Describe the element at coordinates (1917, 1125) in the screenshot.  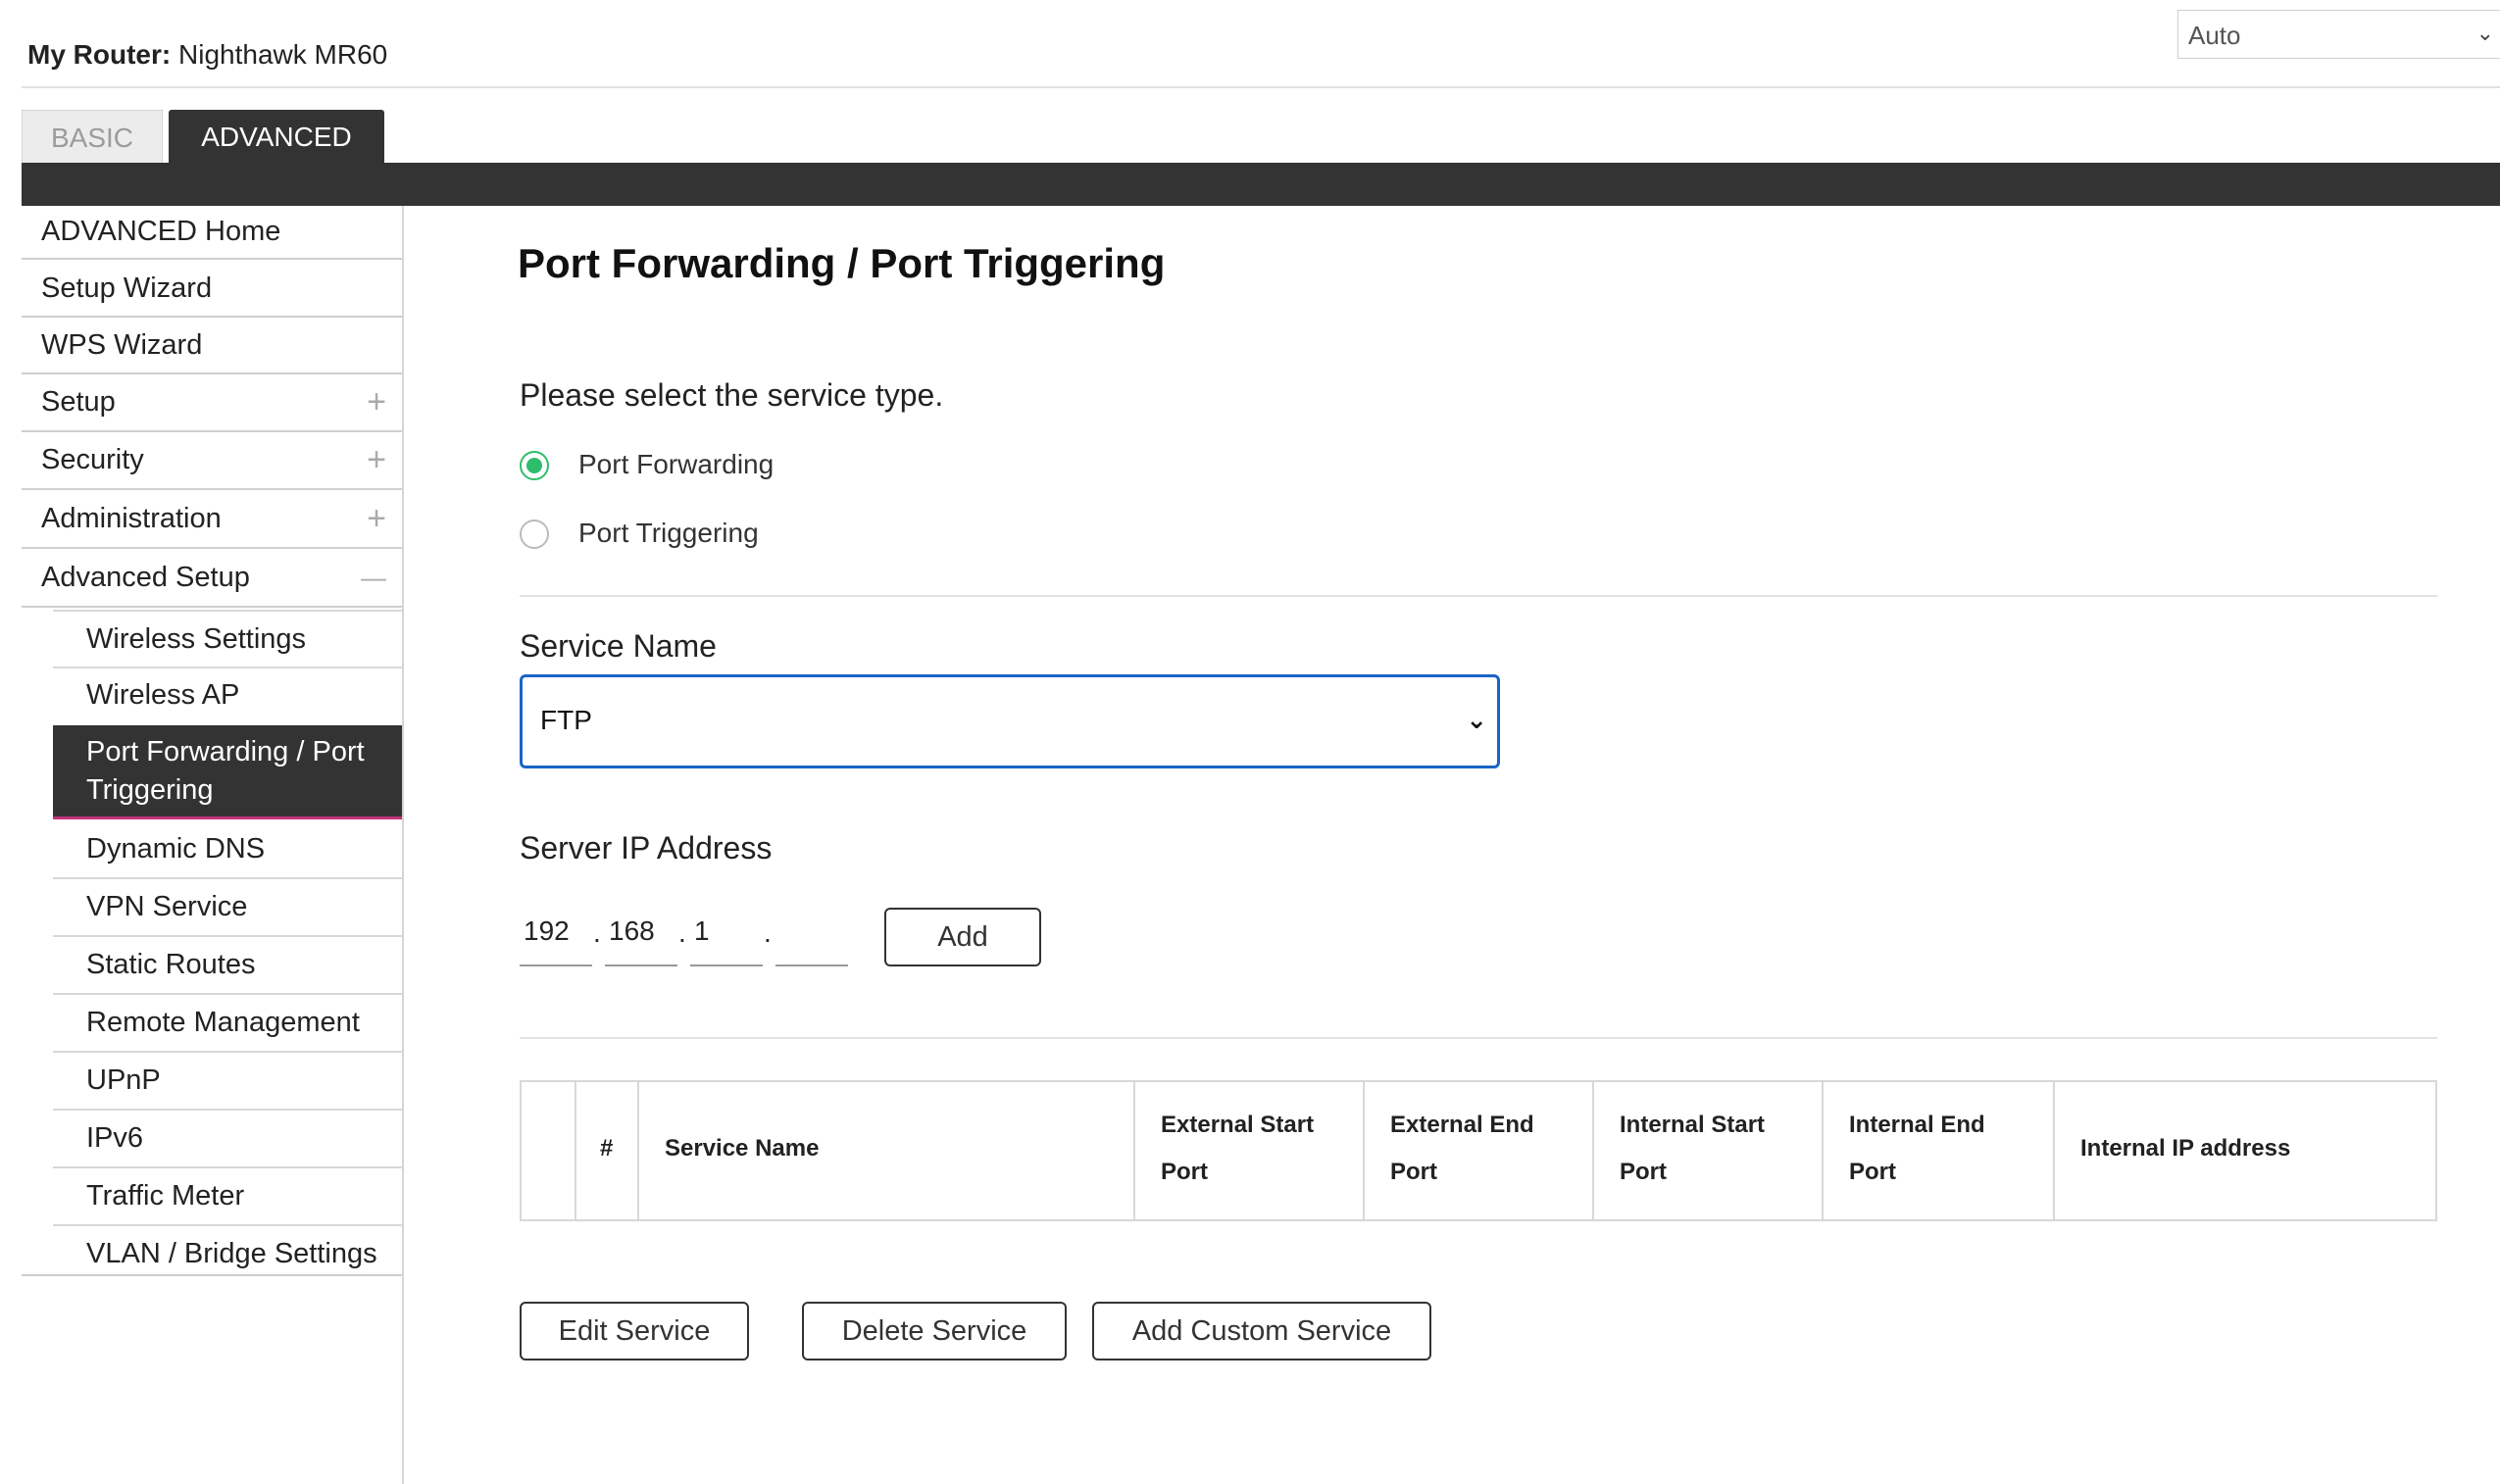
I see `table-header-label: Internal End` at that location.